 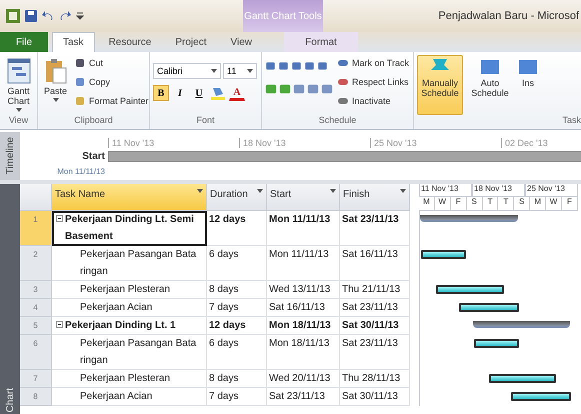 I want to click on row-number: 3, so click(x=36, y=290).